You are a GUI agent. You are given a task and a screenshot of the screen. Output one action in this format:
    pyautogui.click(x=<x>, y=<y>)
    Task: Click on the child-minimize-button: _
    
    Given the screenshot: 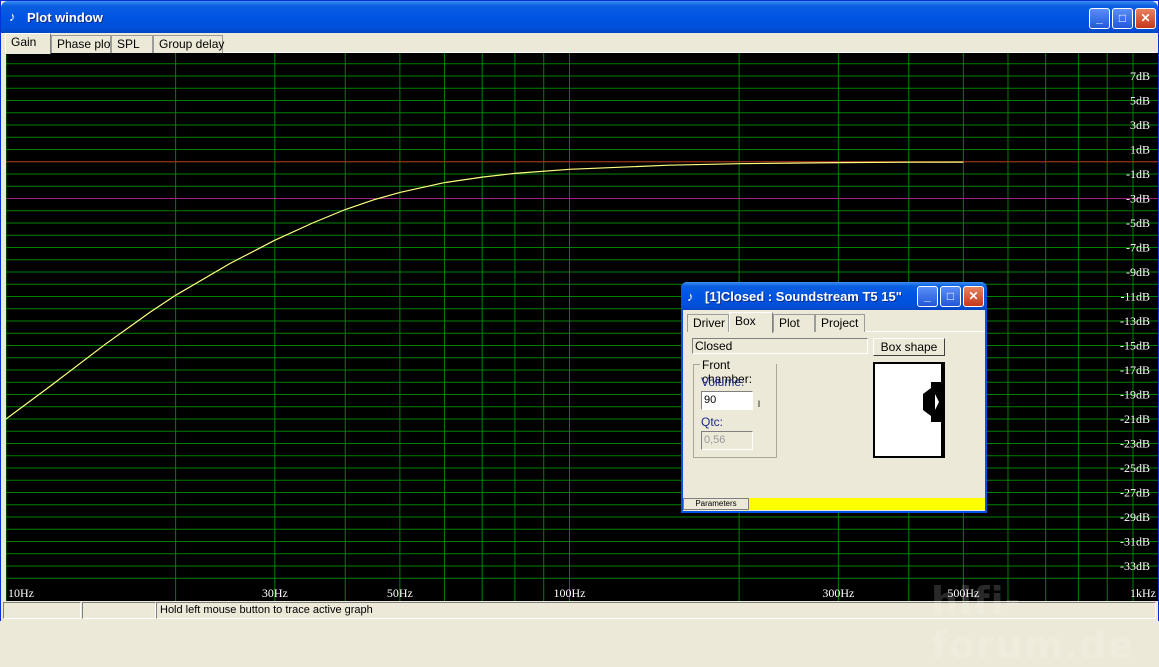 What is the action you would take?
    pyautogui.click(x=927, y=296)
    